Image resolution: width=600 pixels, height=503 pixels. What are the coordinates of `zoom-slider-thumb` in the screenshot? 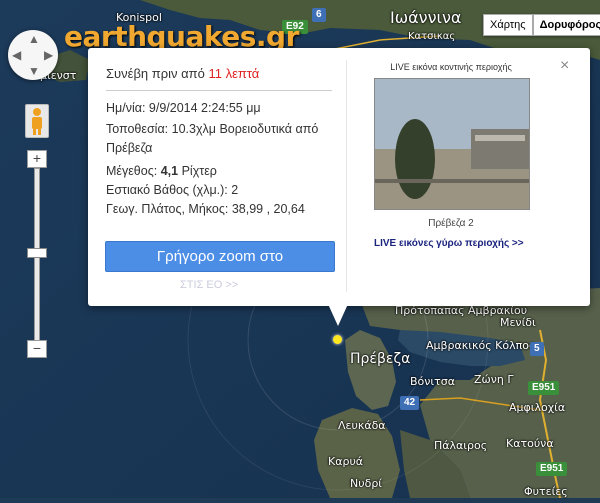 It's located at (37, 253).